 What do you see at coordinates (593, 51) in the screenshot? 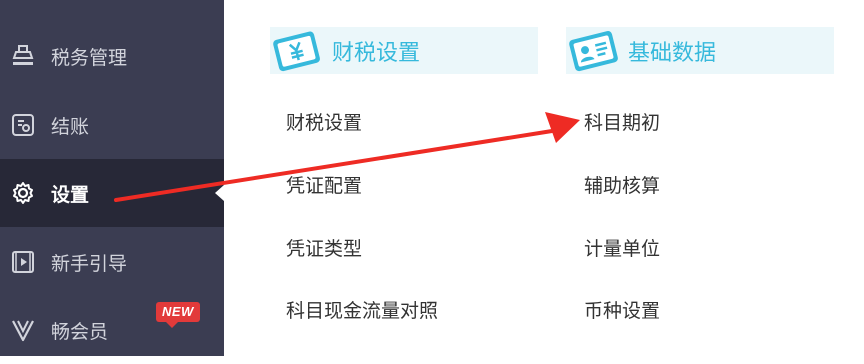
I see `id-card-icon` at bounding box center [593, 51].